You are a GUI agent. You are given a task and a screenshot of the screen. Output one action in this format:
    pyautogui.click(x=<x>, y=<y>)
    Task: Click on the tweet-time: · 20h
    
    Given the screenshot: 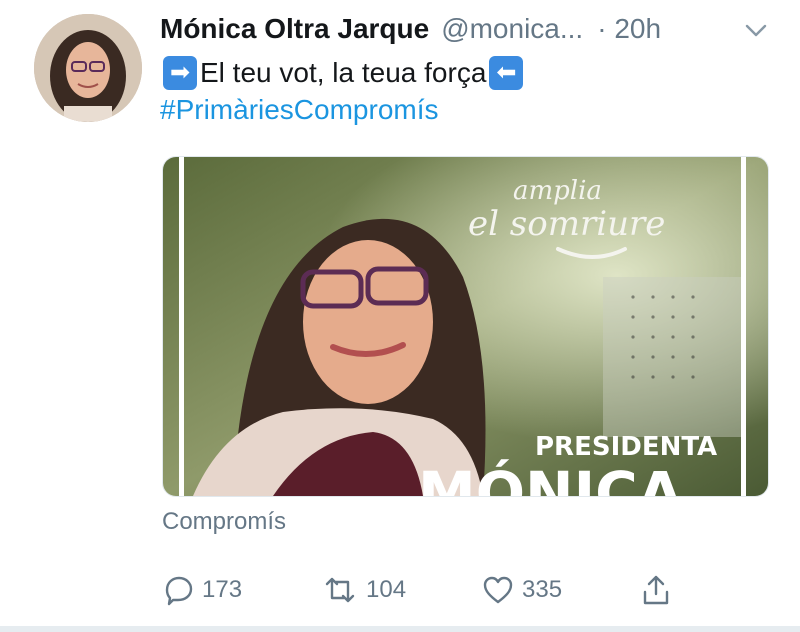 What is the action you would take?
    pyautogui.click(x=629, y=29)
    